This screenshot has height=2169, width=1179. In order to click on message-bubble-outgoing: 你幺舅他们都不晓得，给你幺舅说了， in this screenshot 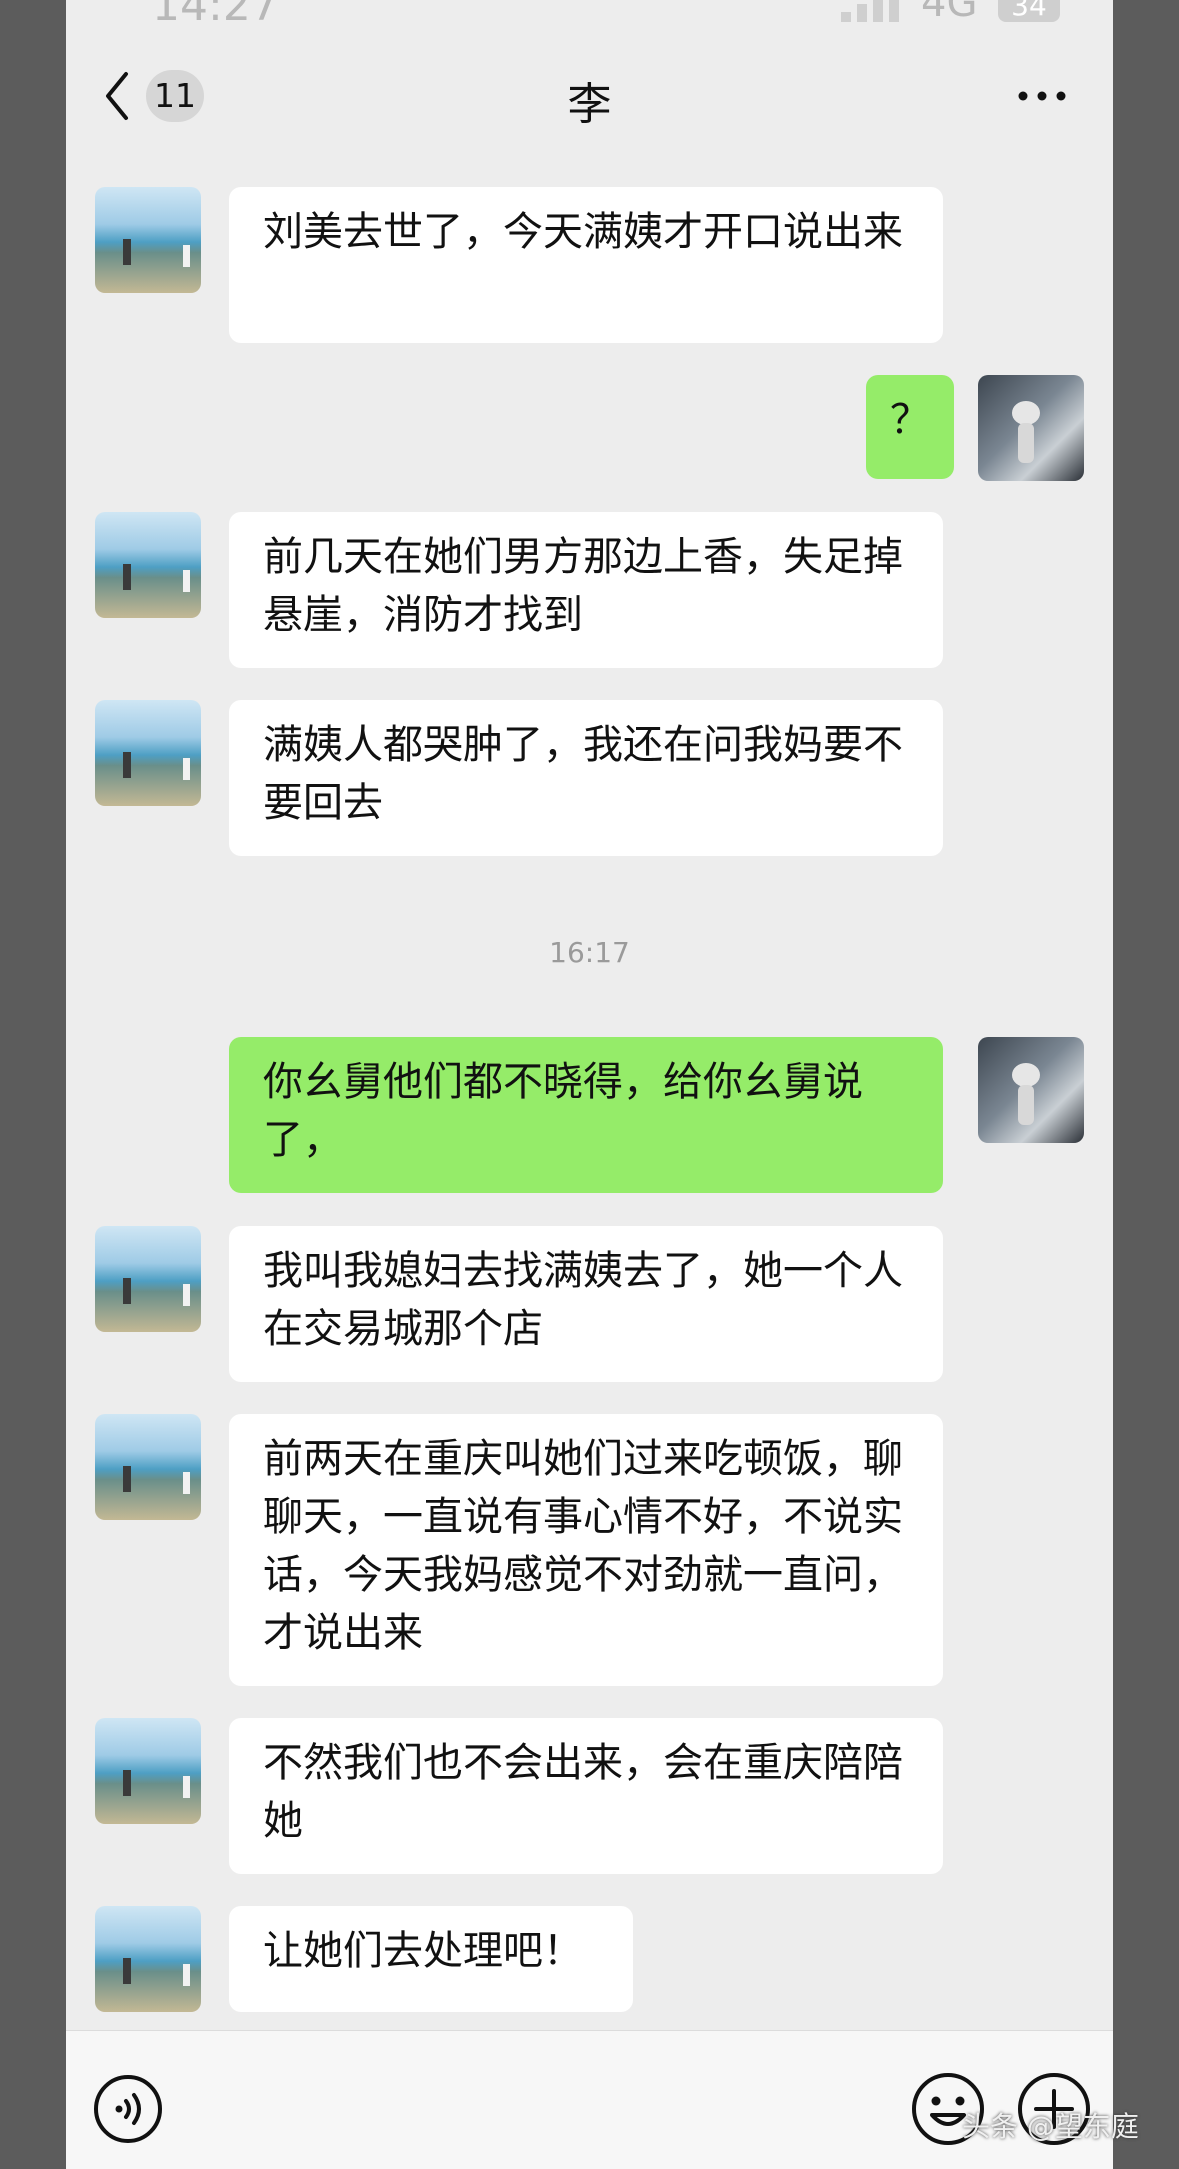, I will do `click(586, 1115)`.